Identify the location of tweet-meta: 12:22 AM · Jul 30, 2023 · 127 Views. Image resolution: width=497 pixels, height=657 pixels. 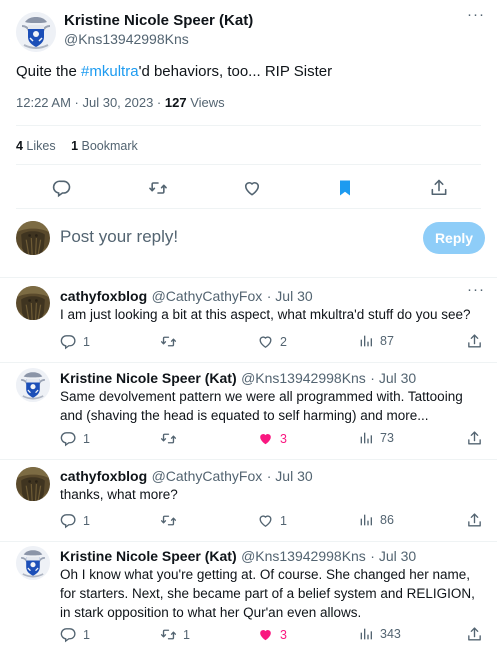
(120, 102).